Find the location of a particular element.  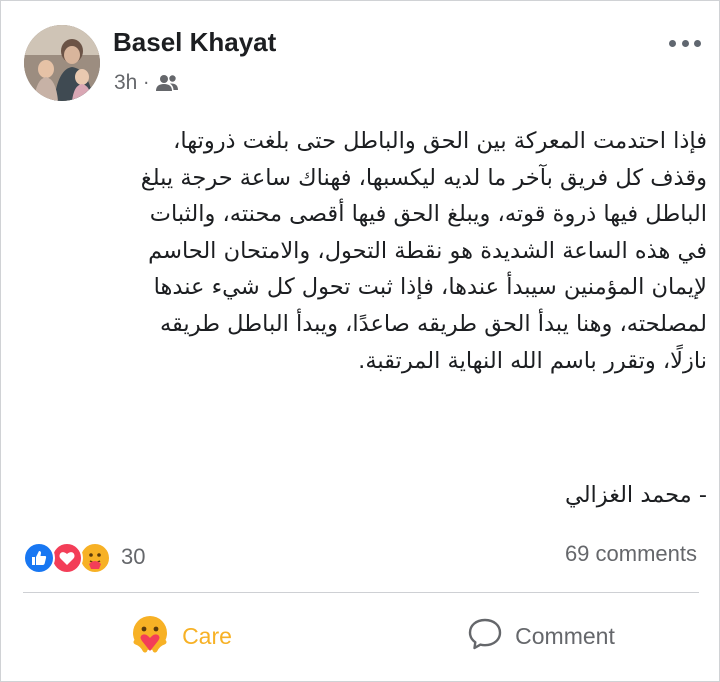

love-icon is located at coordinates (67, 558).